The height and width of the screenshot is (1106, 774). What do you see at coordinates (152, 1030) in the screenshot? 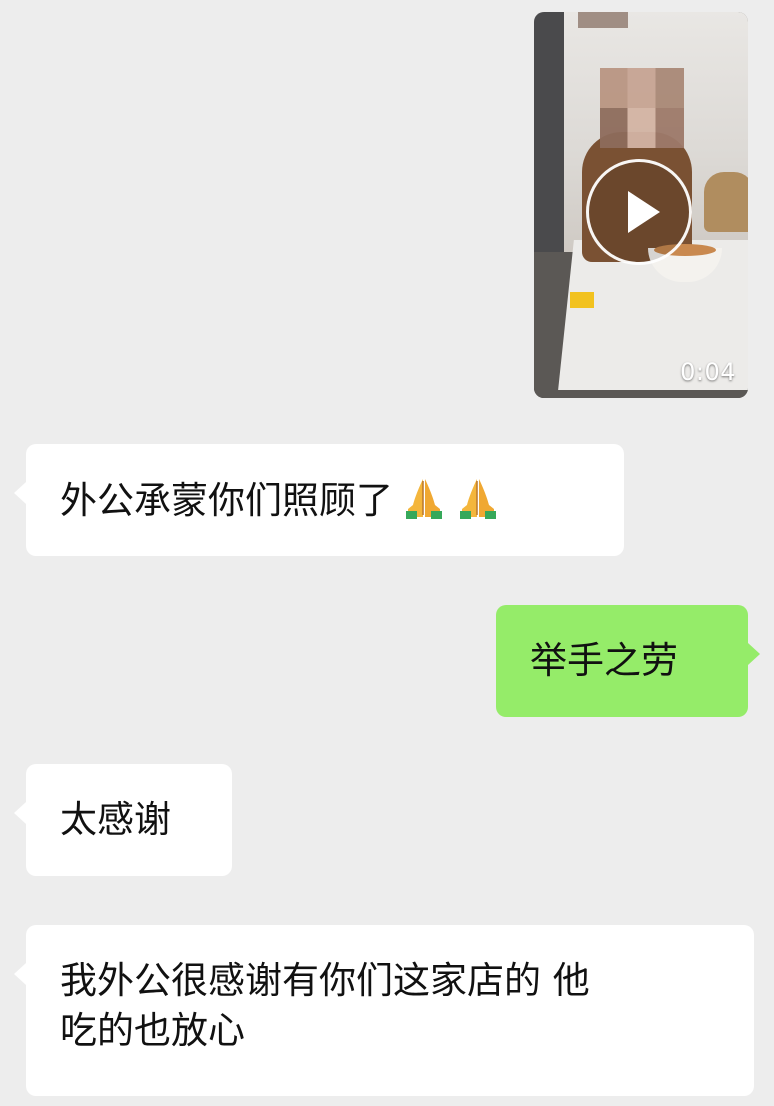
I see `message-text-line: 吃的也放心` at bounding box center [152, 1030].